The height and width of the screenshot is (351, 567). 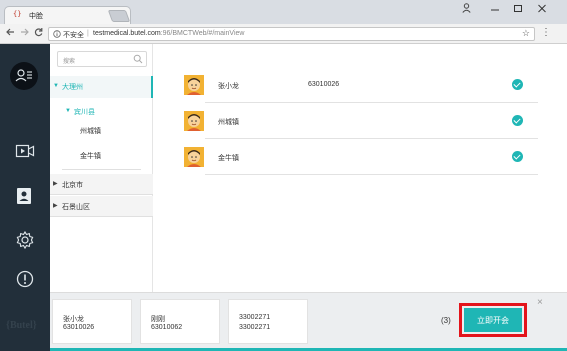 What do you see at coordinates (25, 240) in the screenshot?
I see `settings-icon` at bounding box center [25, 240].